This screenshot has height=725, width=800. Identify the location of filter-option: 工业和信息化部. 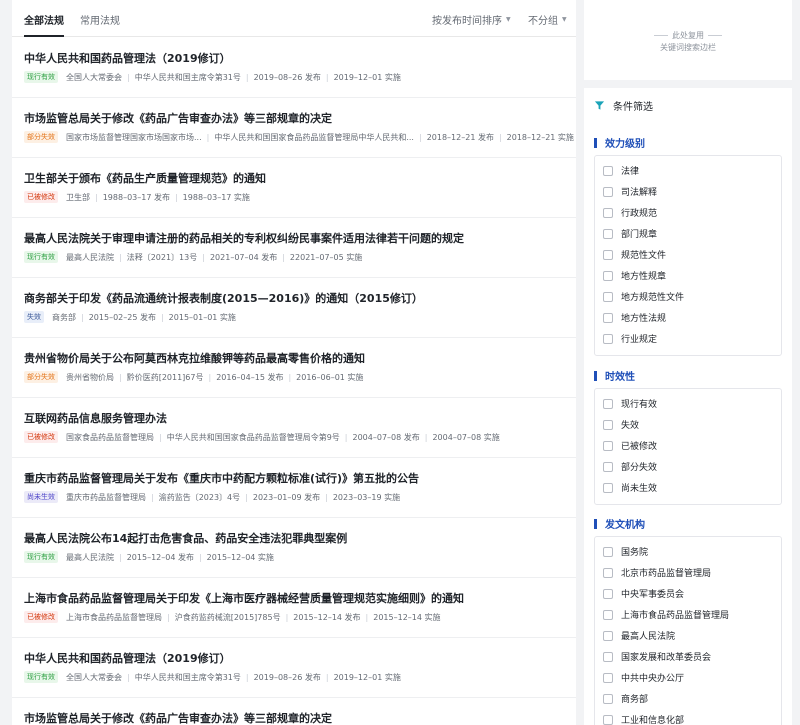
(643, 719).